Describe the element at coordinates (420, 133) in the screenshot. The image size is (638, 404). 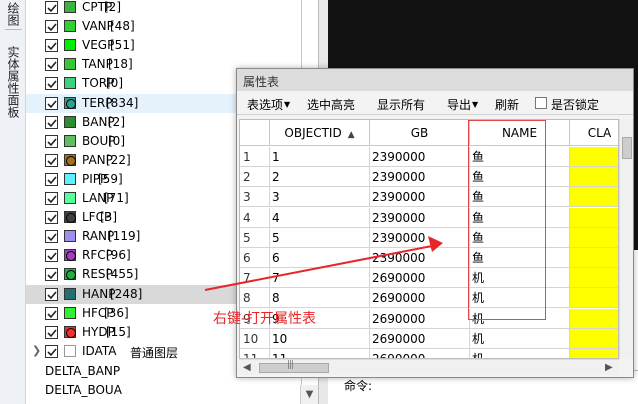
I see `header-gb: GB` at that location.